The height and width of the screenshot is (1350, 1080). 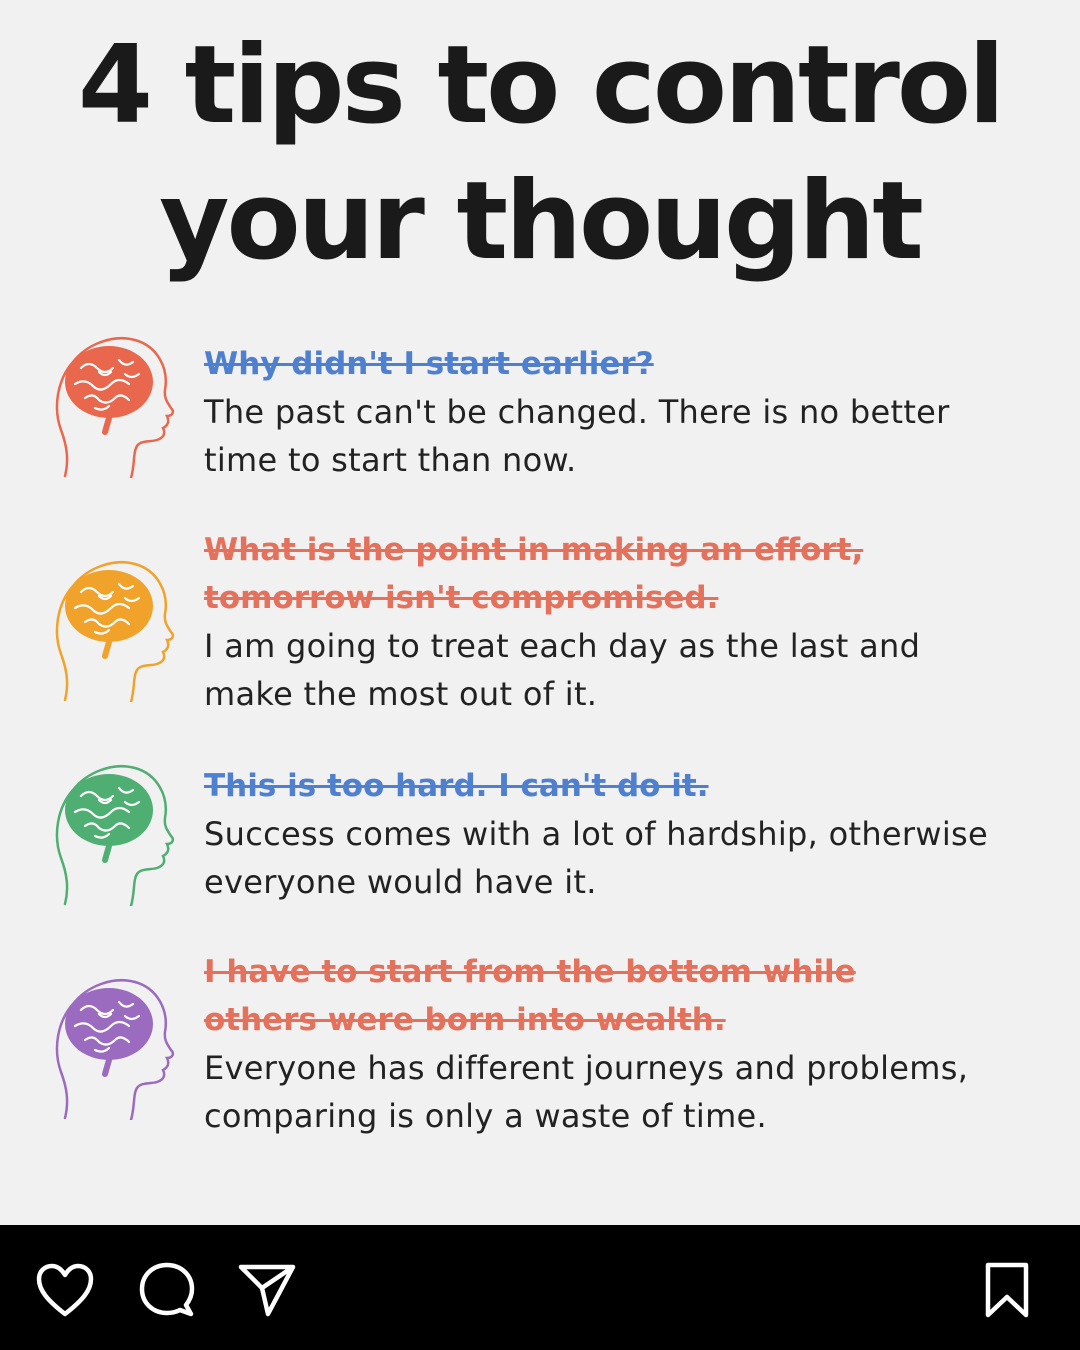 I want to click on bookmark-icon, so click(x=1007, y=1290).